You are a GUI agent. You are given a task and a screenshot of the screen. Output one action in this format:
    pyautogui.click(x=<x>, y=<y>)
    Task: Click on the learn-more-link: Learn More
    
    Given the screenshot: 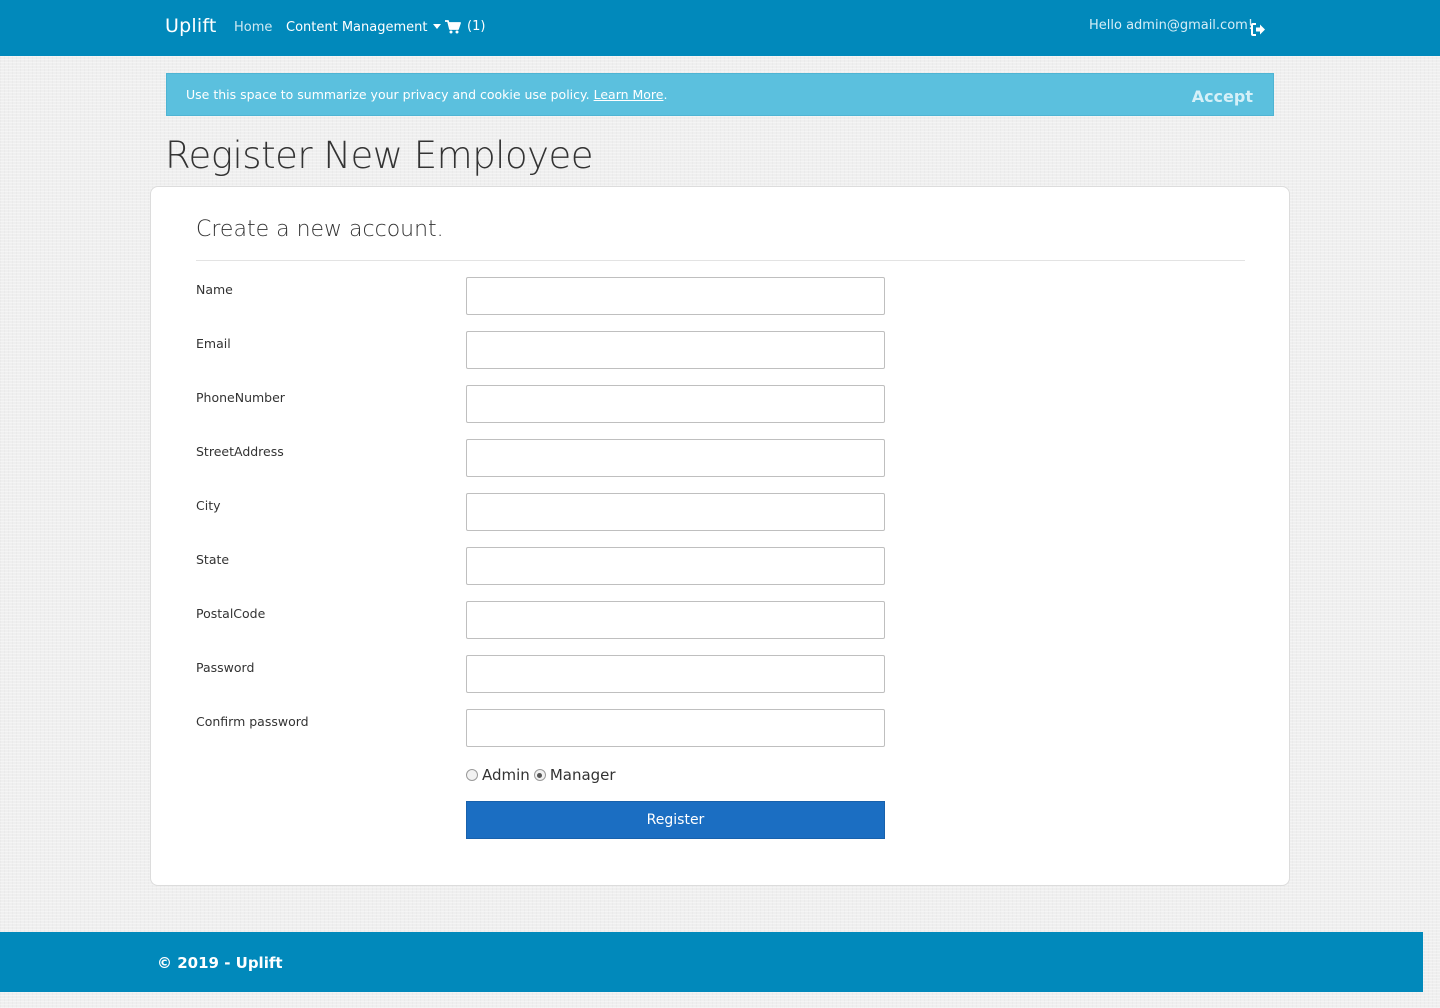 What is the action you would take?
    pyautogui.click(x=629, y=94)
    